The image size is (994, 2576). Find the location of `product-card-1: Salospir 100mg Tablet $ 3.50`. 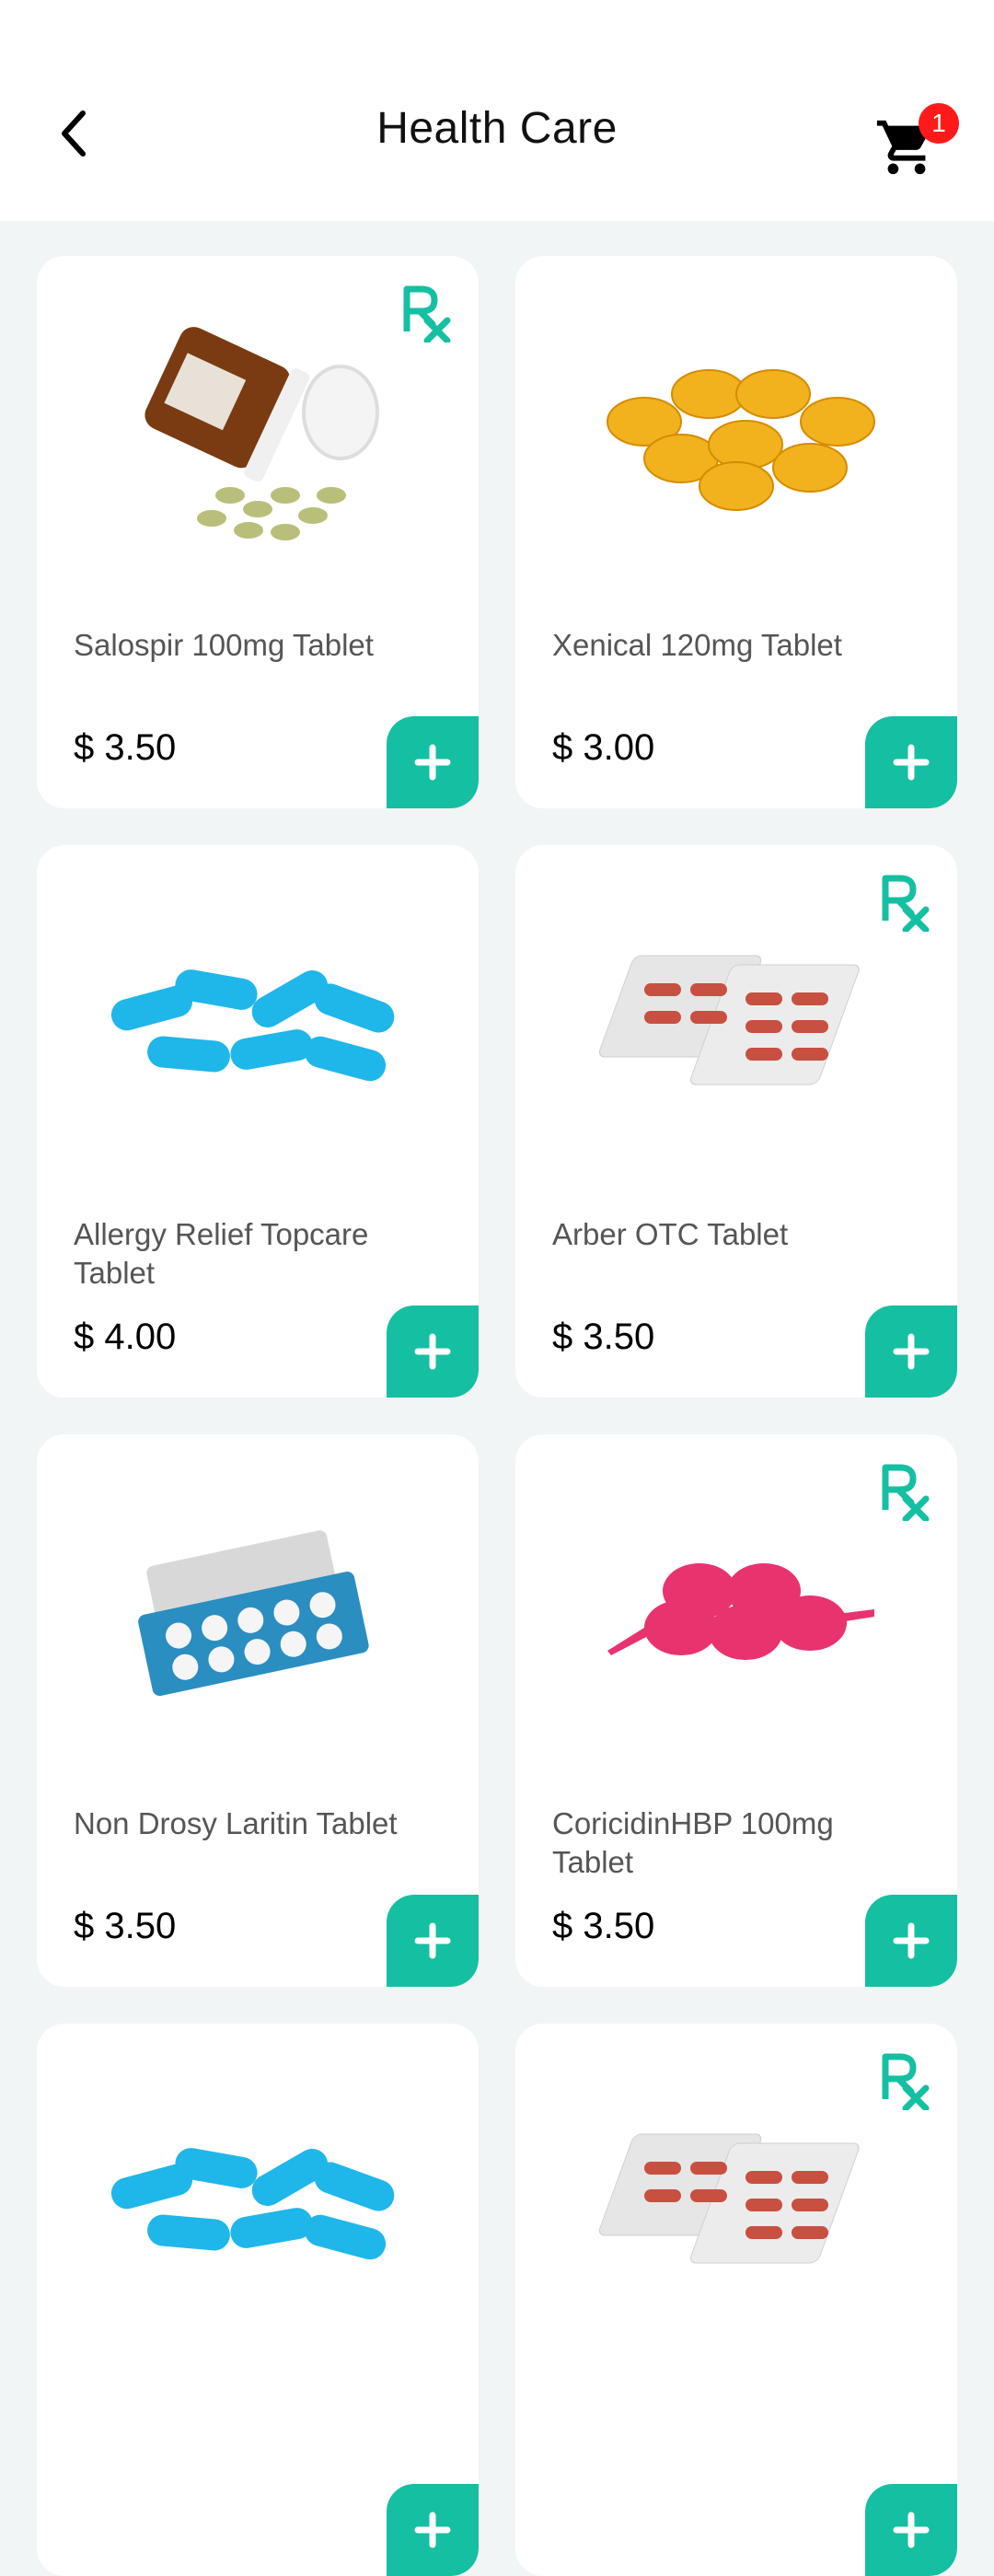

product-card-1: Salospir 100mg Tablet $ 3.50 is located at coordinates (258, 532).